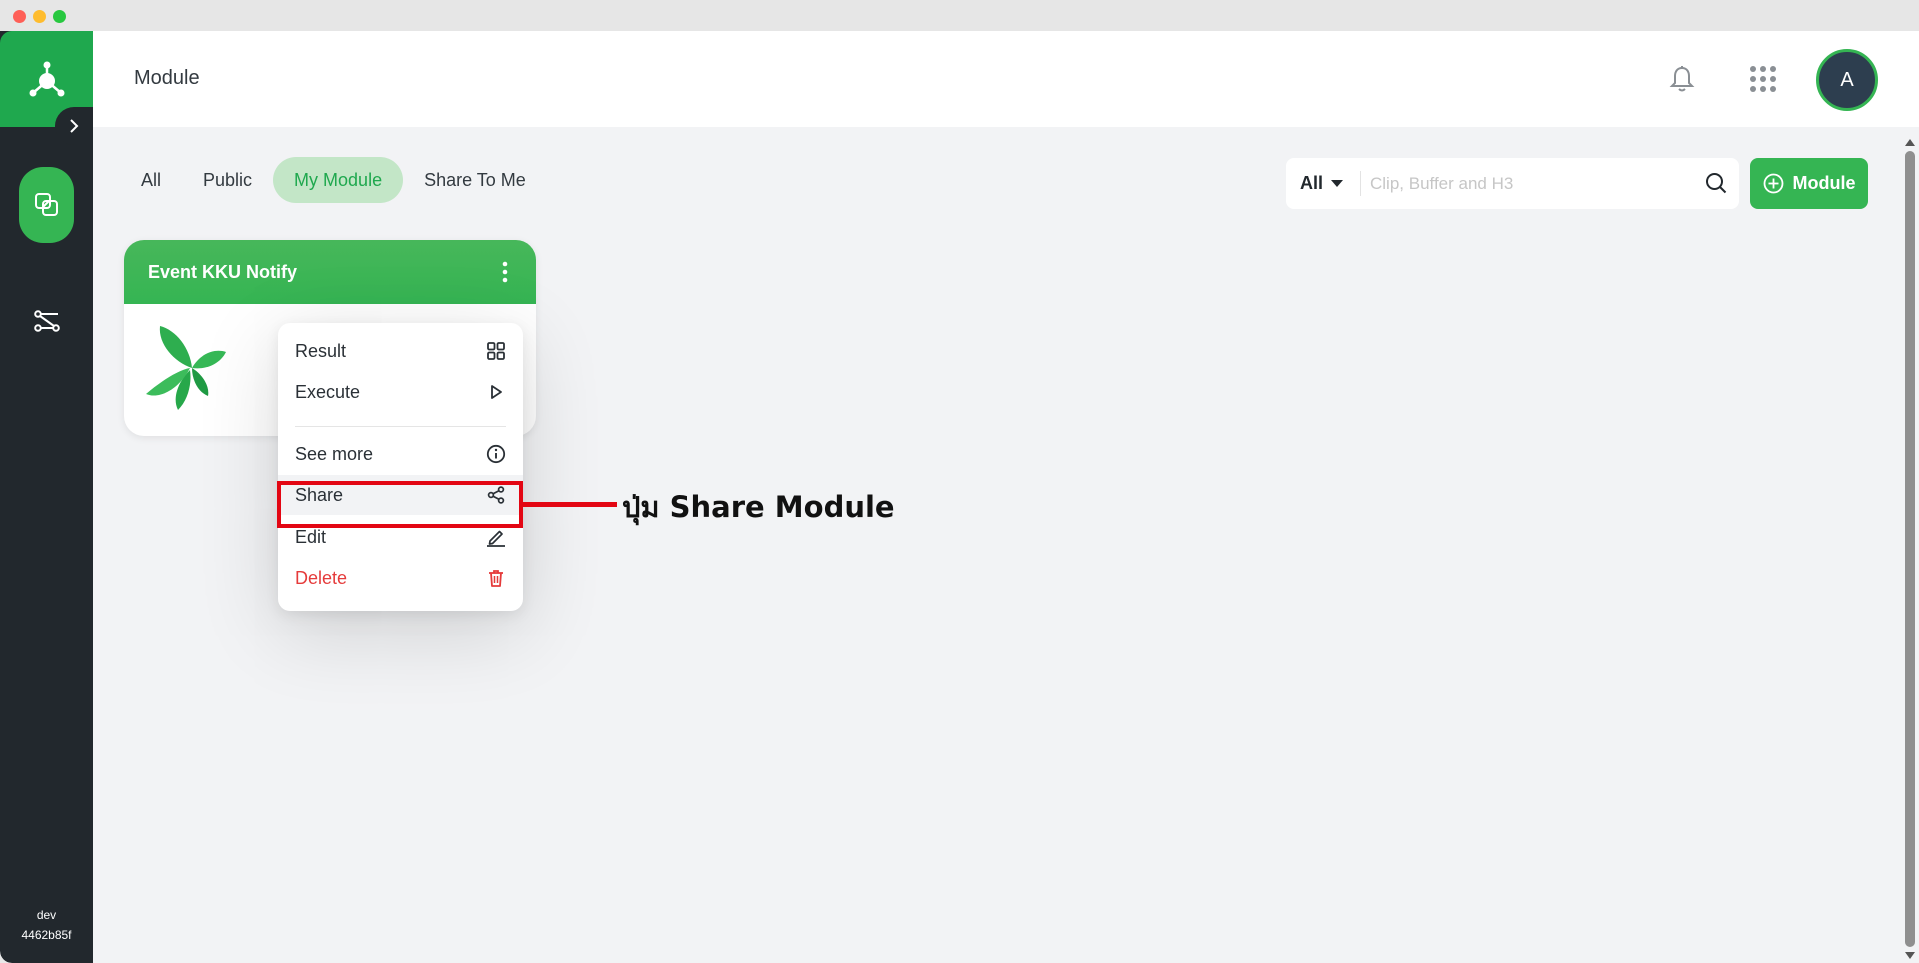  What do you see at coordinates (496, 578) in the screenshot?
I see `trash-icon` at bounding box center [496, 578].